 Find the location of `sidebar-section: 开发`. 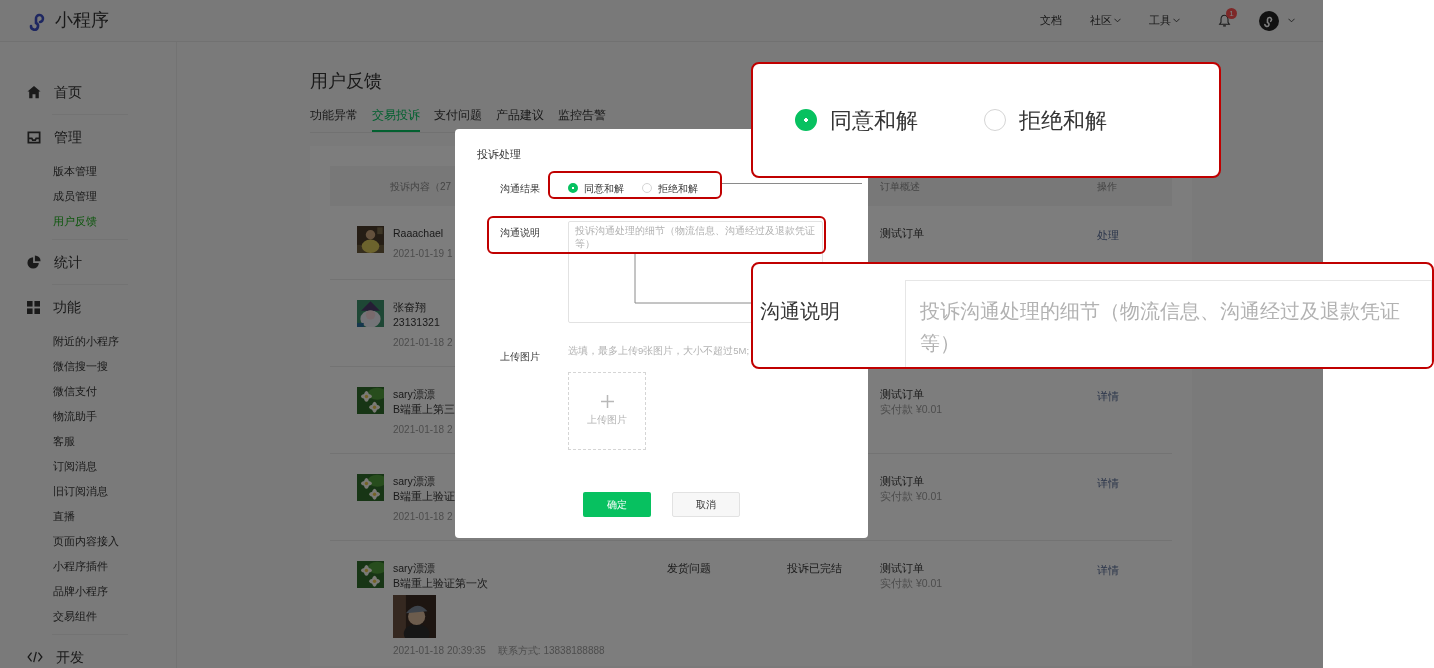

sidebar-section: 开发 is located at coordinates (88, 651).